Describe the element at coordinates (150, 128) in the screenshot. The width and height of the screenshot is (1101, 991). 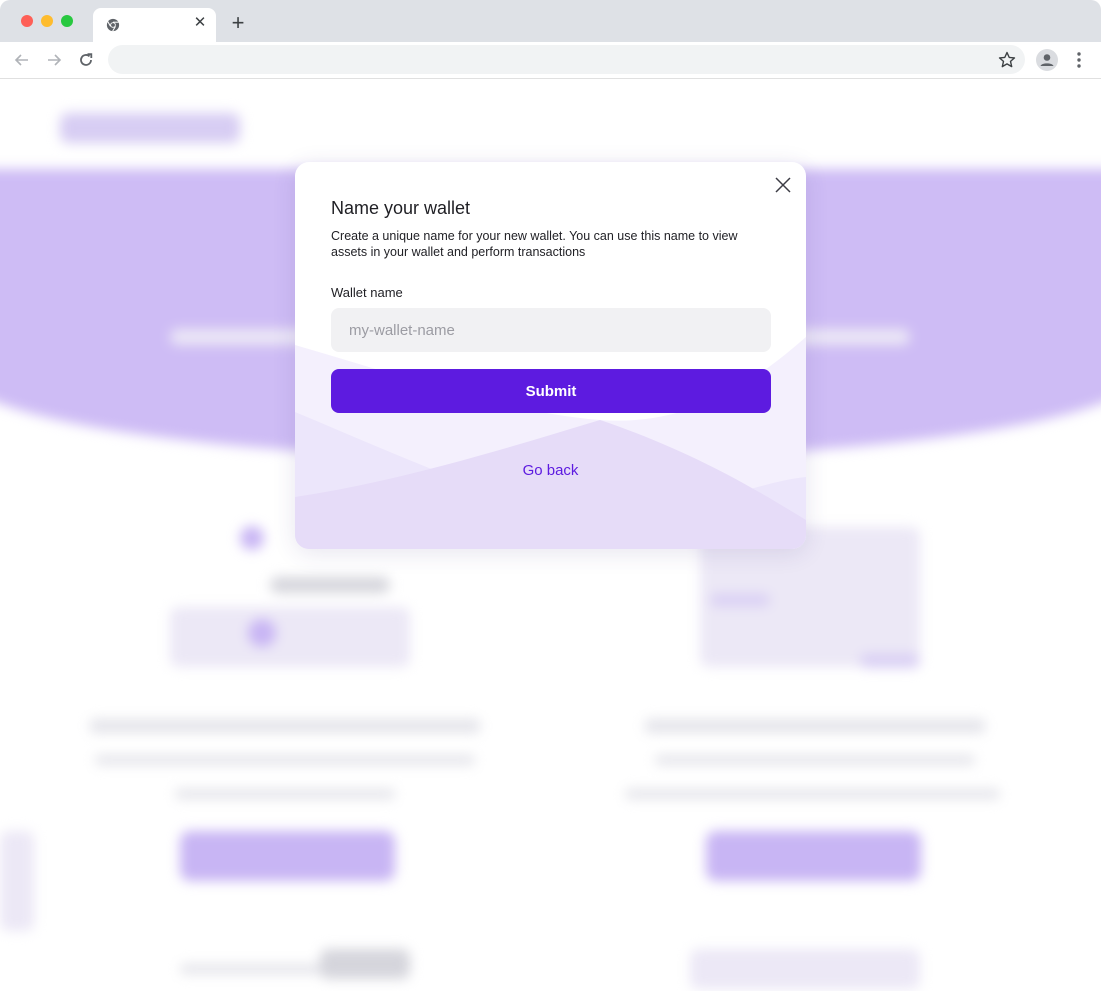
I see `blurred-logo` at that location.